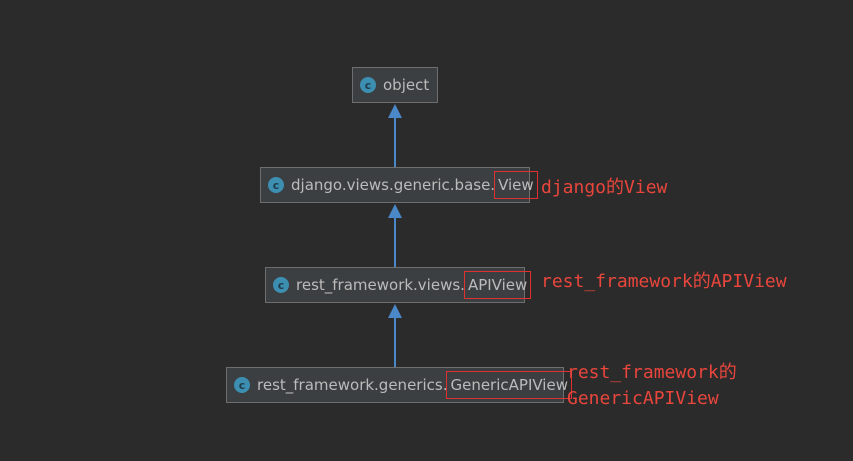 The image size is (853, 461). Describe the element at coordinates (393, 185) in the screenshot. I see `class-name-prefix: django.views.generic.base.` at that location.